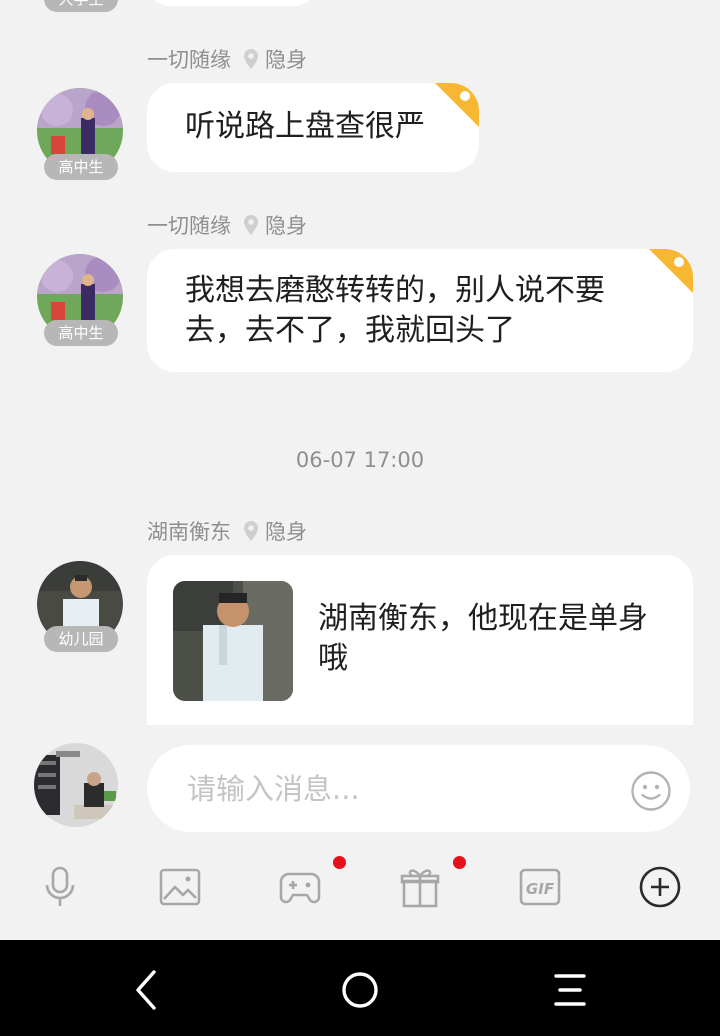 This screenshot has width=720, height=1036. What do you see at coordinates (360, 460) in the screenshot?
I see `timestamp-divider: 06-07 17:00` at bounding box center [360, 460].